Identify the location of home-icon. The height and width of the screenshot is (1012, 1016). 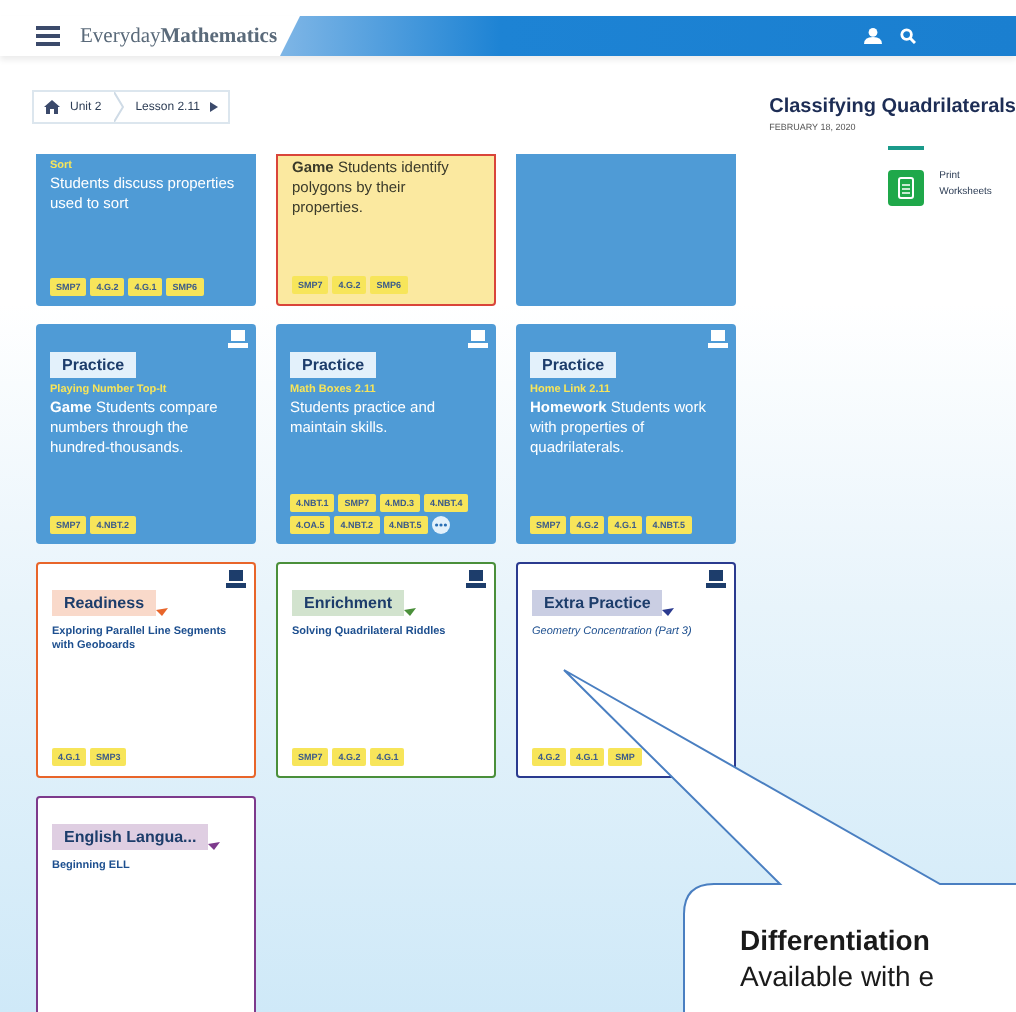
(52, 107).